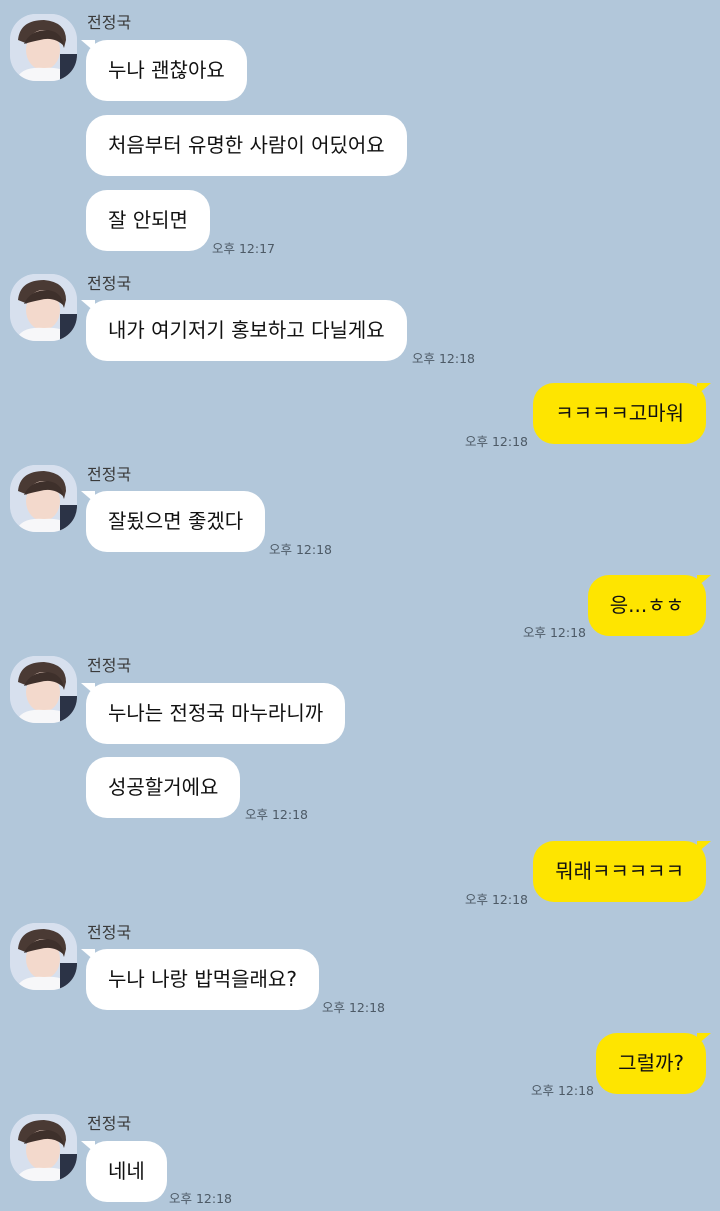 The image size is (720, 1211). Describe the element at coordinates (622, 413) in the screenshot. I see `my-message-bubble: ㅋㅋㅋㅋ고마워` at that location.